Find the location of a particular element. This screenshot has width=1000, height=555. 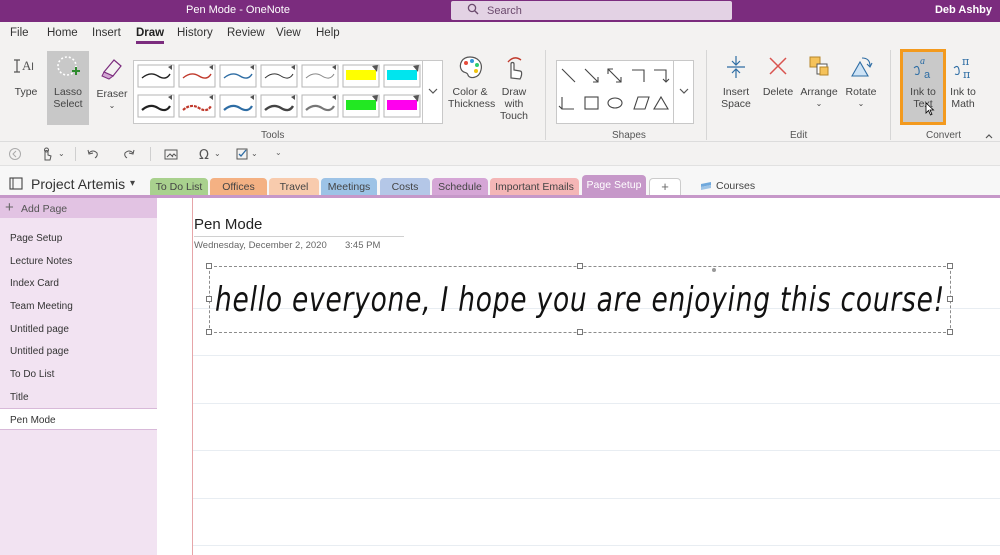

section-tab-travel: Travel is located at coordinates (294, 187).